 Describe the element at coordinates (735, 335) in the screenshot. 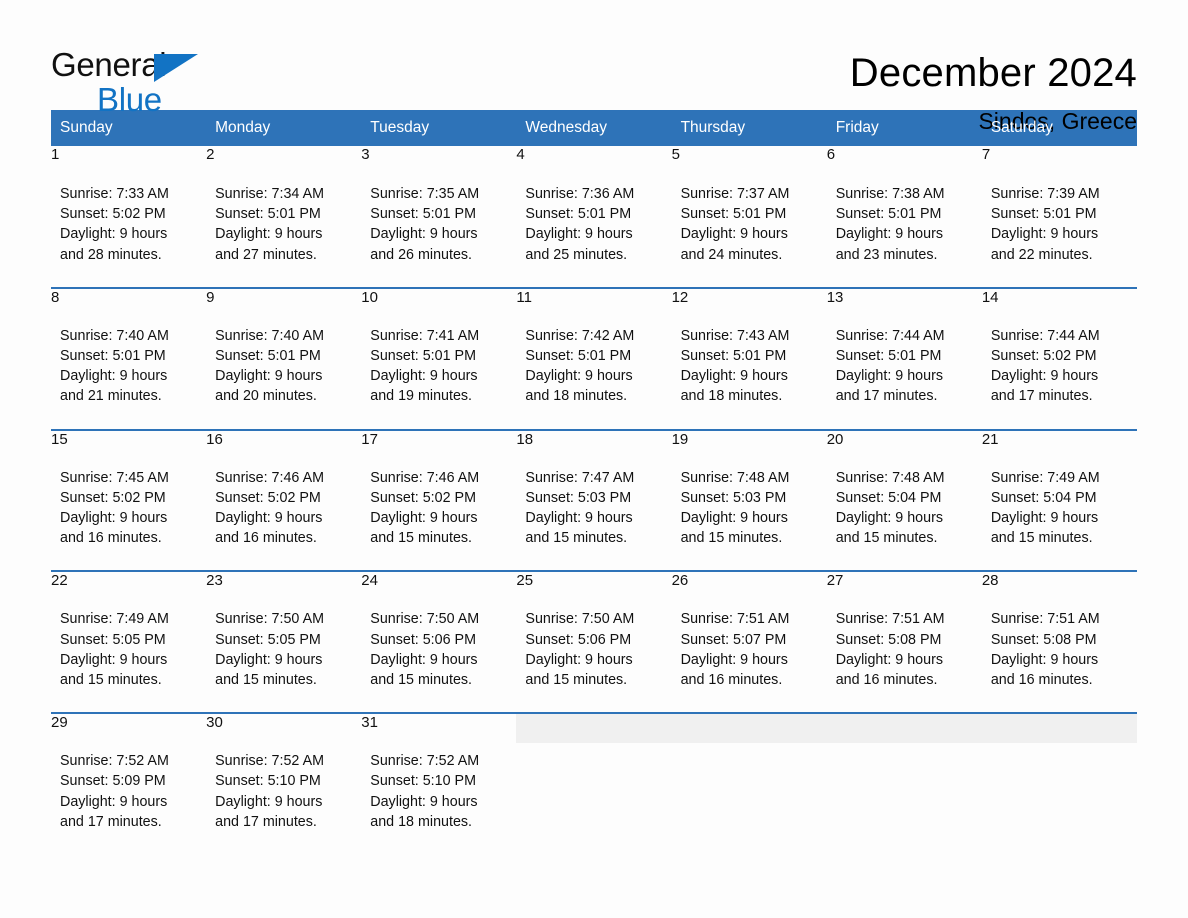

I see `sunrise-text: Sunrise: 7:43 AM` at that location.